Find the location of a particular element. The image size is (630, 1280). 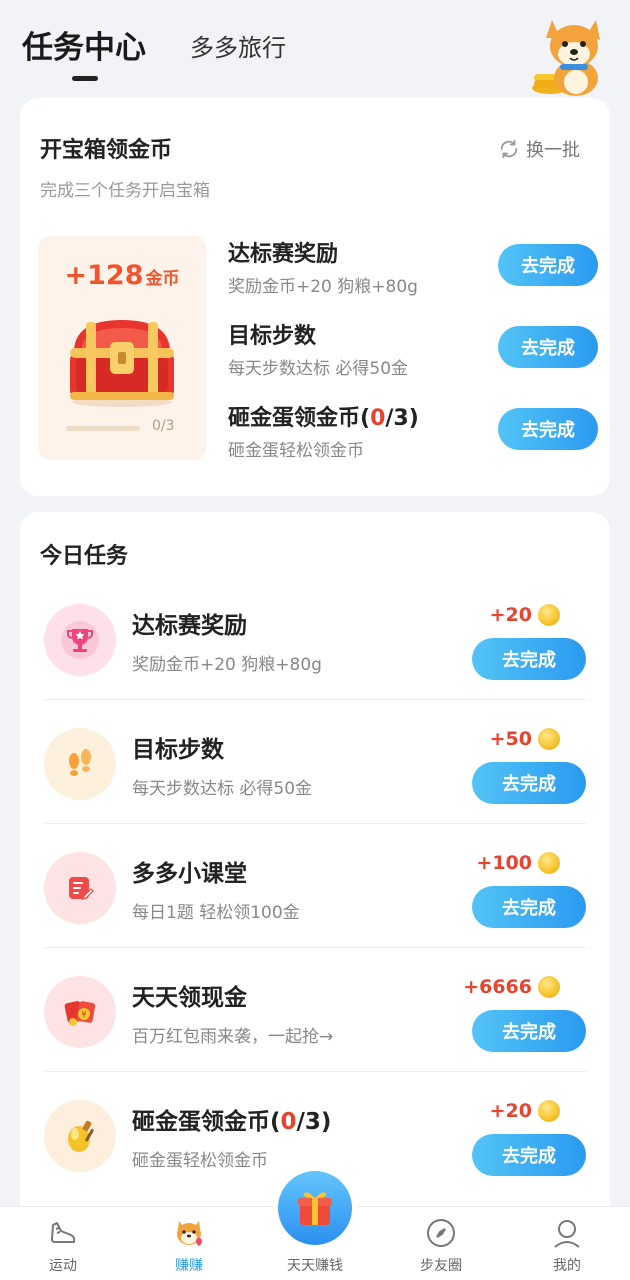

treasure-subtitle: 完成三个任务开启宝箱 is located at coordinates (125, 191).